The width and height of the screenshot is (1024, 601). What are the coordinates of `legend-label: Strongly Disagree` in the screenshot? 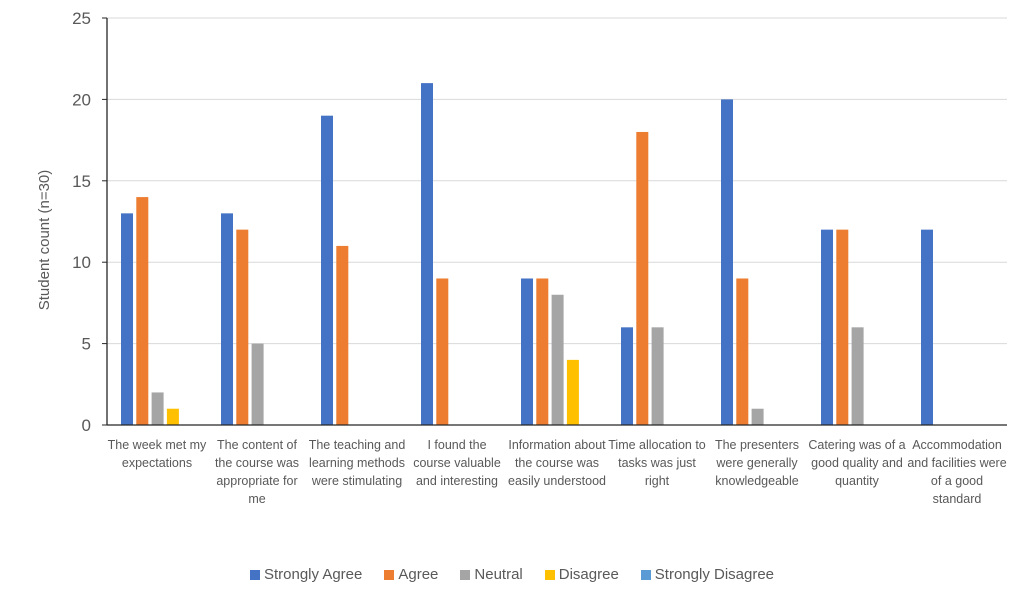 It's located at (714, 574).